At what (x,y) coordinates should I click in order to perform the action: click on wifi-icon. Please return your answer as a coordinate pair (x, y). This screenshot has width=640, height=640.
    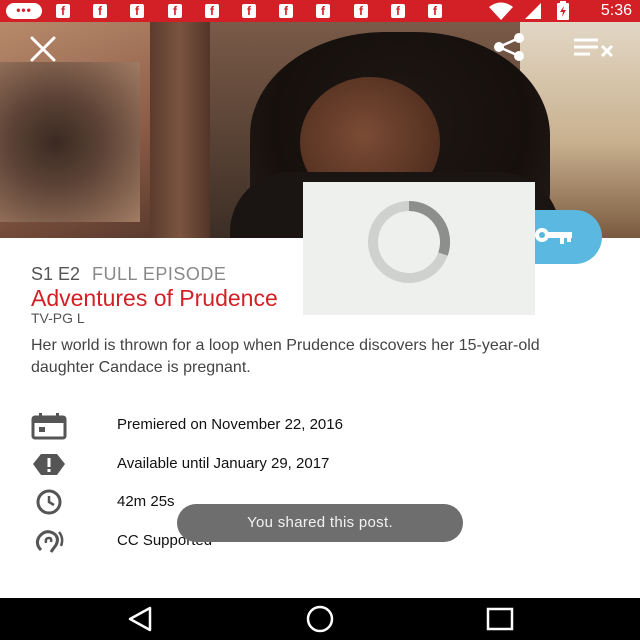
    Looking at the image, I should click on (501, 11).